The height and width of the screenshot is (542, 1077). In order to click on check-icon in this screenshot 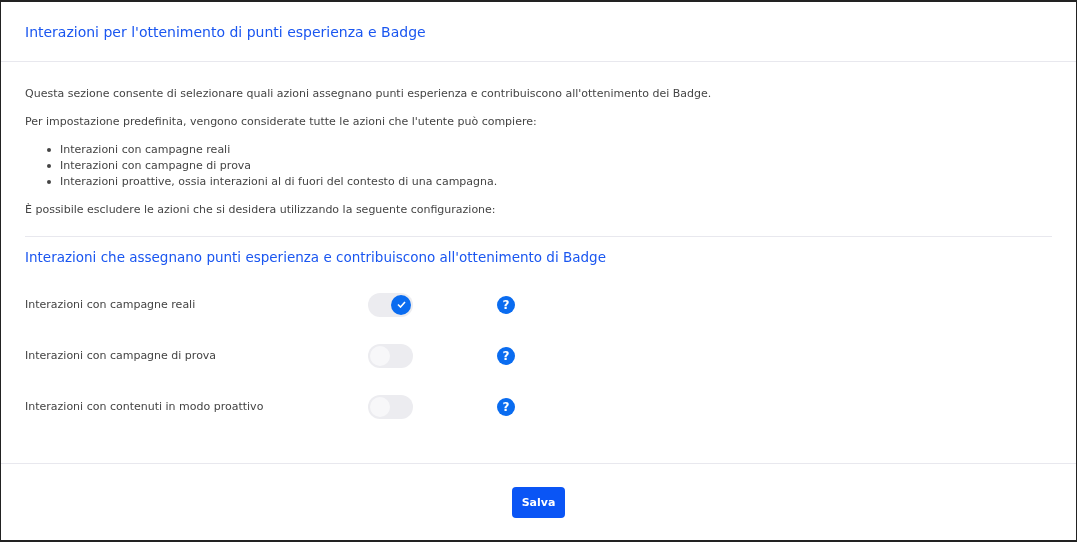, I will do `click(401, 304)`.